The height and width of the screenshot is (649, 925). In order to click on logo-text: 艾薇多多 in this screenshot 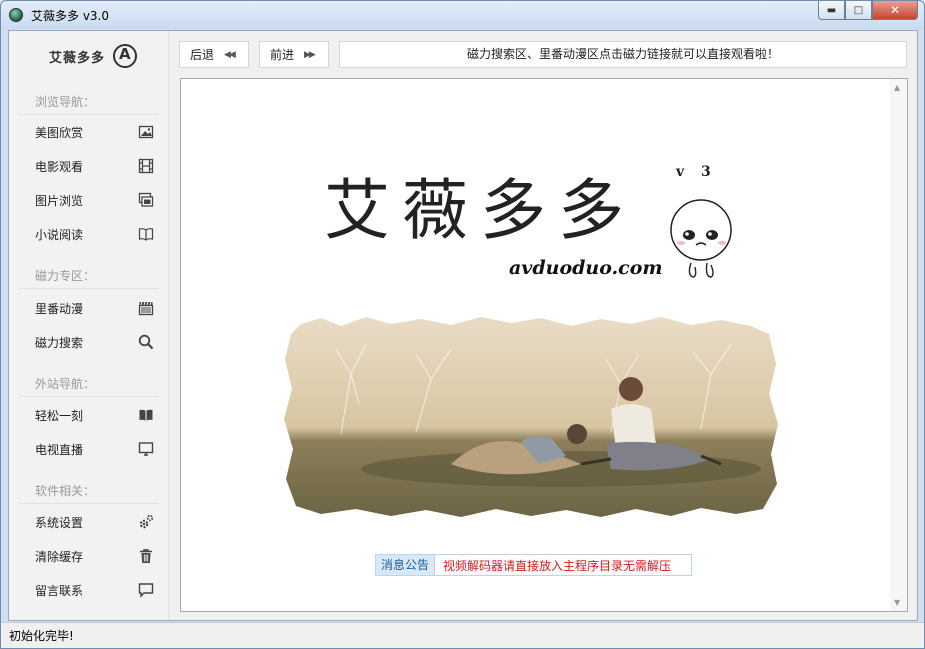, I will do `click(77, 58)`.